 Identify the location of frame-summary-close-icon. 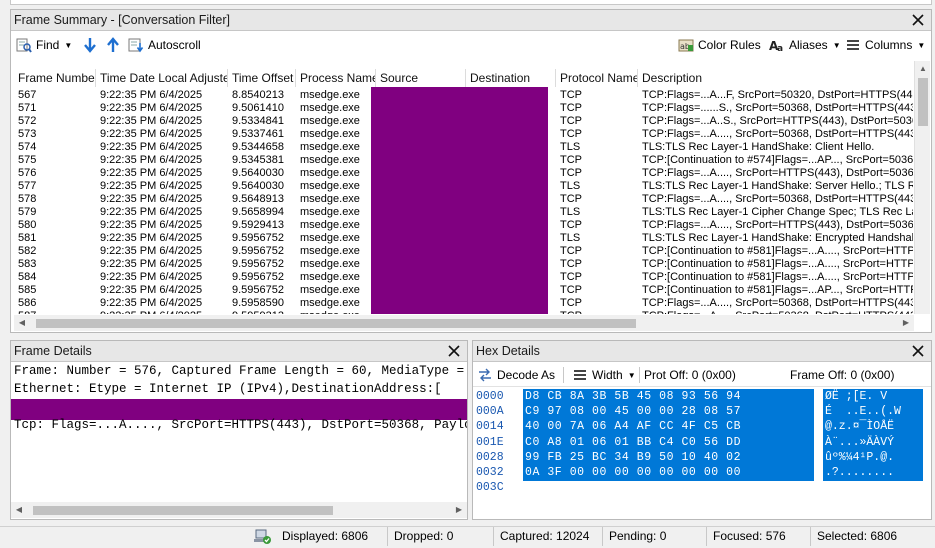
(918, 20).